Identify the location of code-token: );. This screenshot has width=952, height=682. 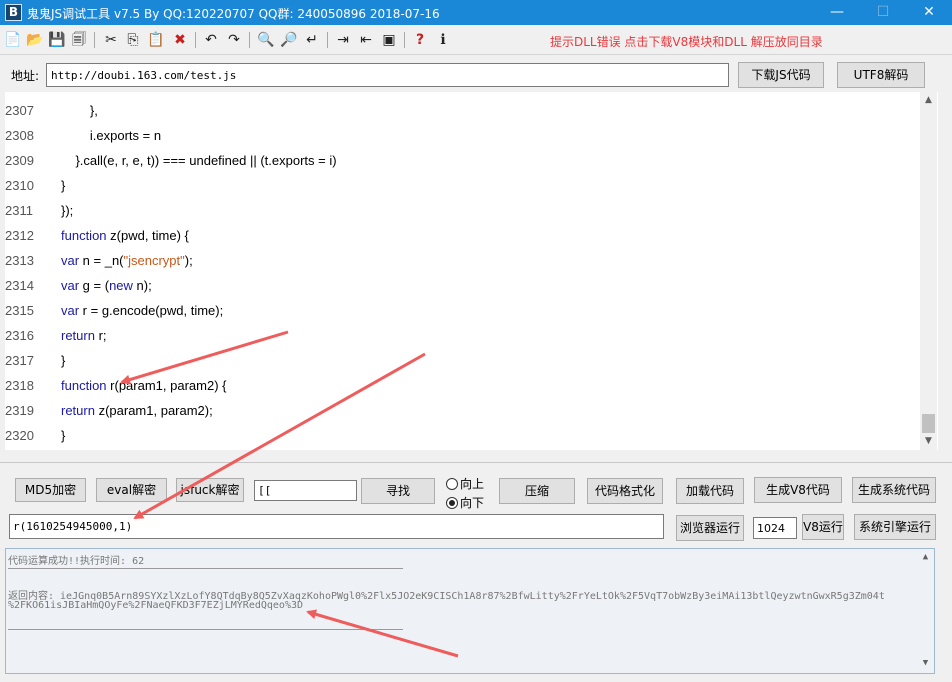
(188, 260).